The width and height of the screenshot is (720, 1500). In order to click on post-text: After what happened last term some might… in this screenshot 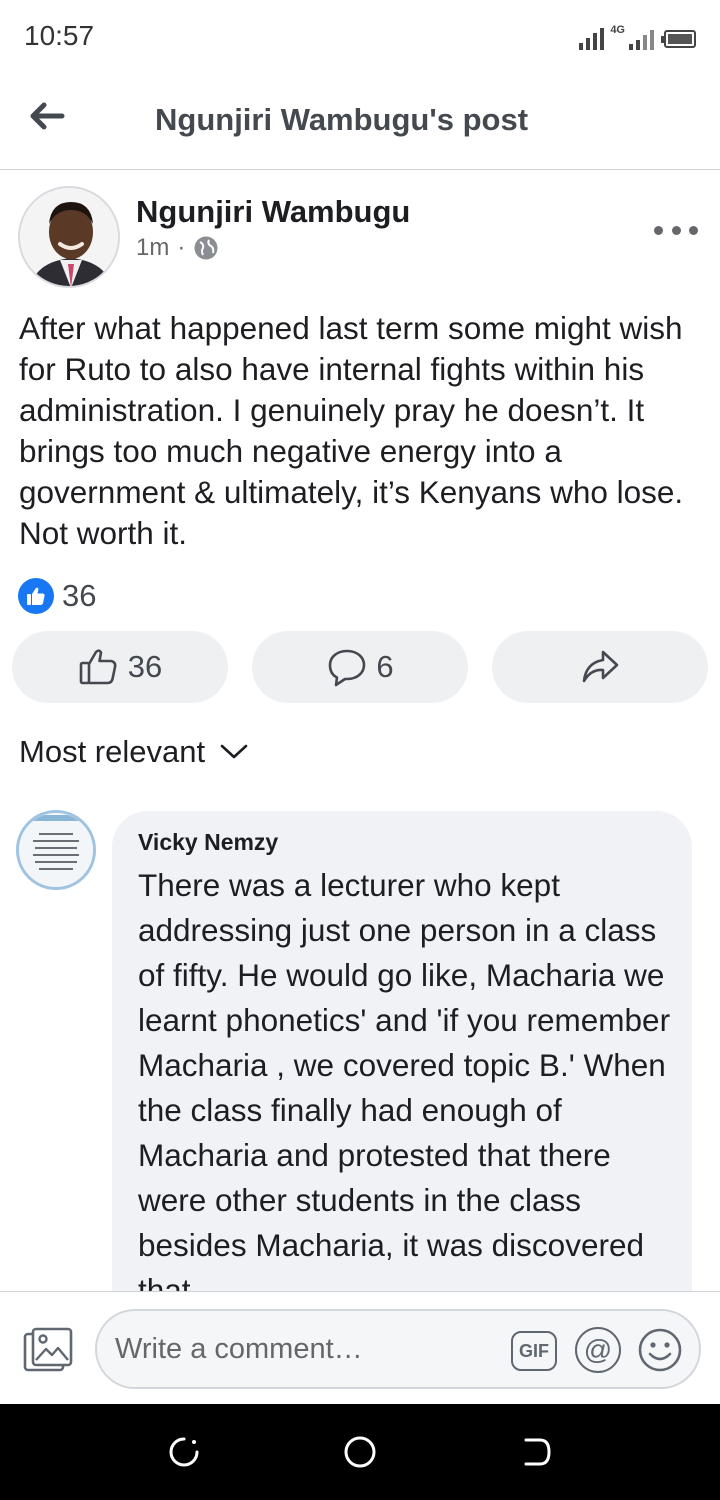, I will do `click(351, 430)`.